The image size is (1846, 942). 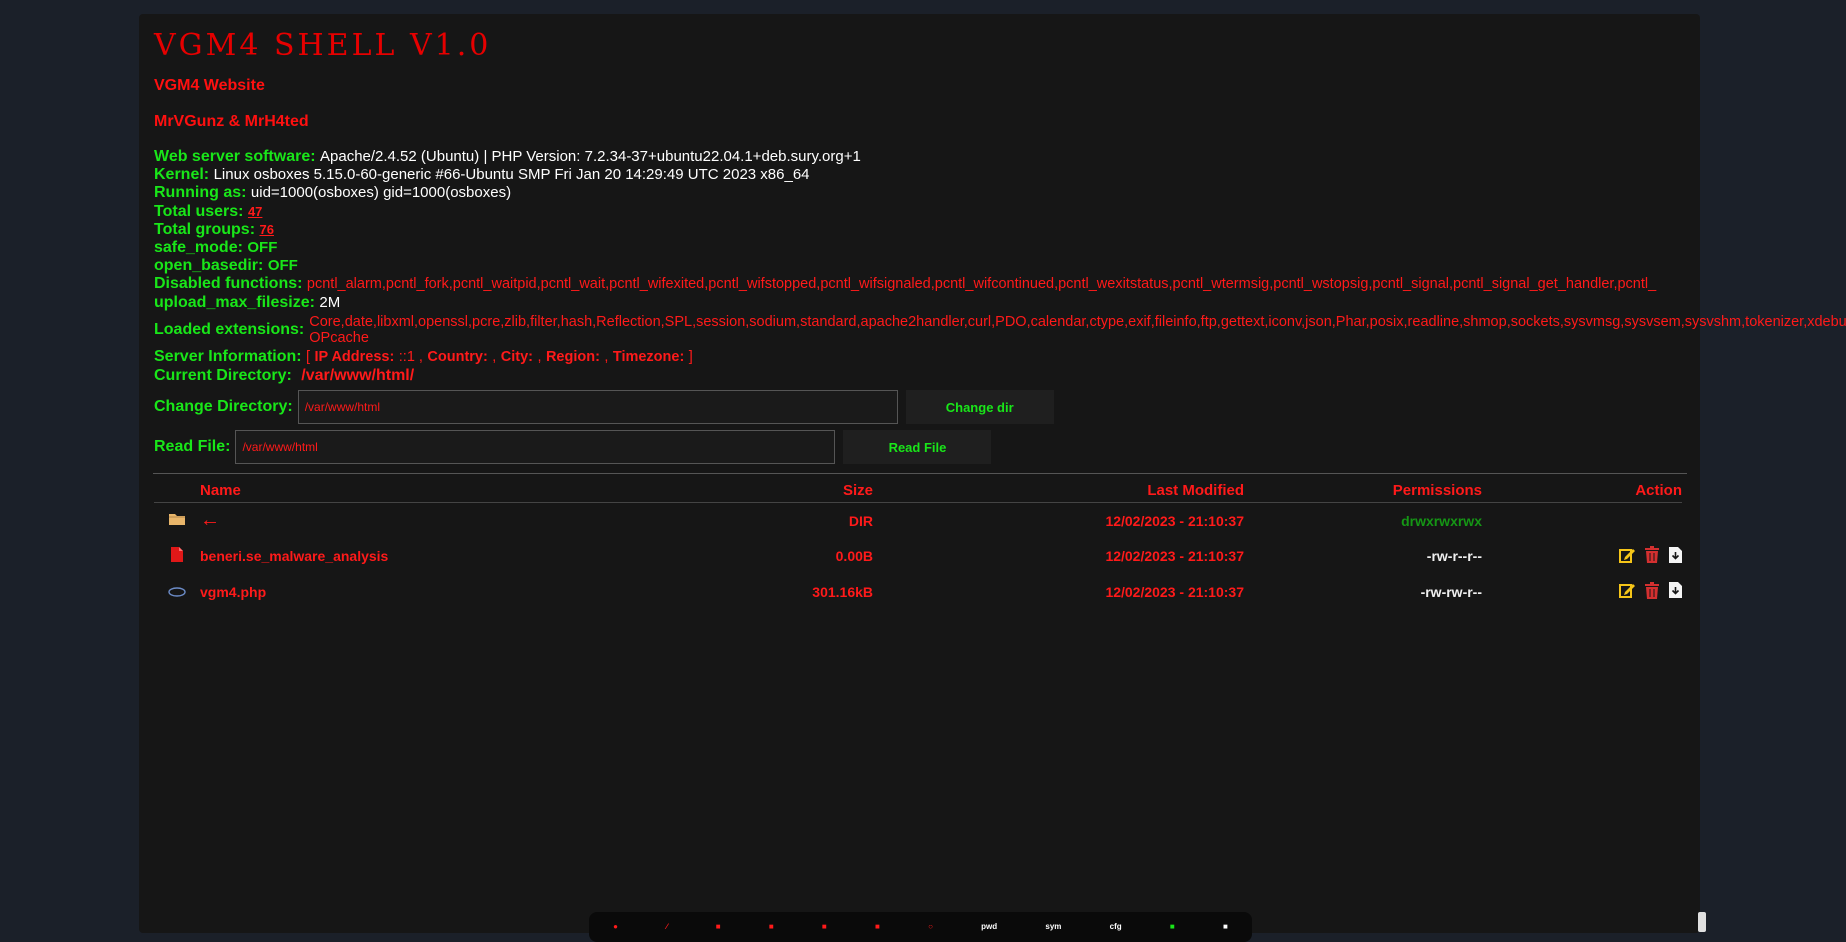 I want to click on total-users-row: Total users: 47, so click(x=926, y=212).